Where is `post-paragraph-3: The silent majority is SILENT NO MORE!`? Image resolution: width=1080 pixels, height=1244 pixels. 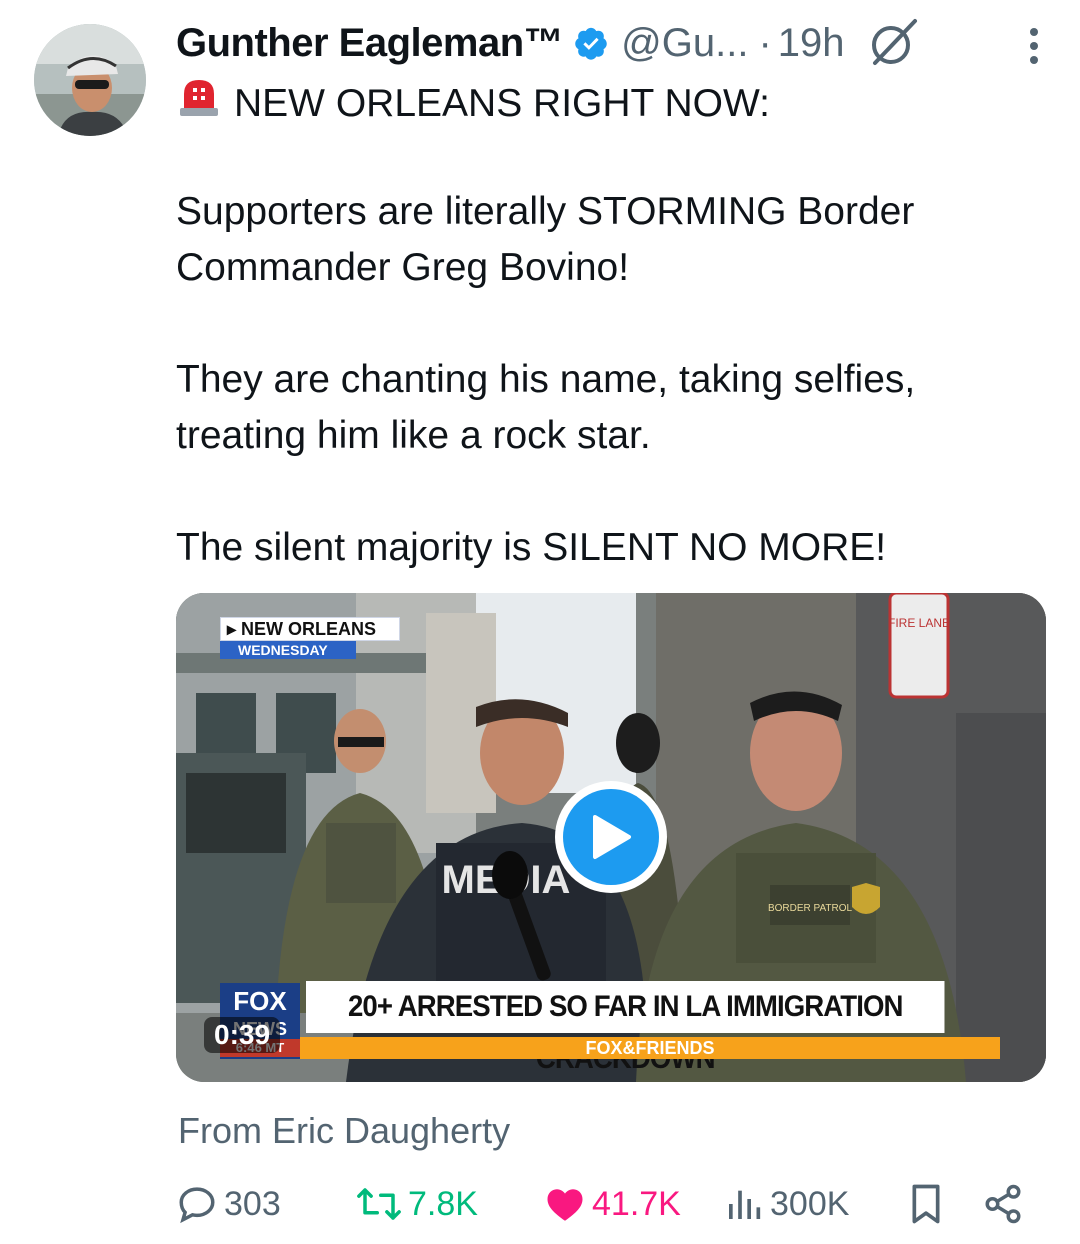
post-paragraph-3: The silent majority is SILENT NO MORE! is located at coordinates (596, 548).